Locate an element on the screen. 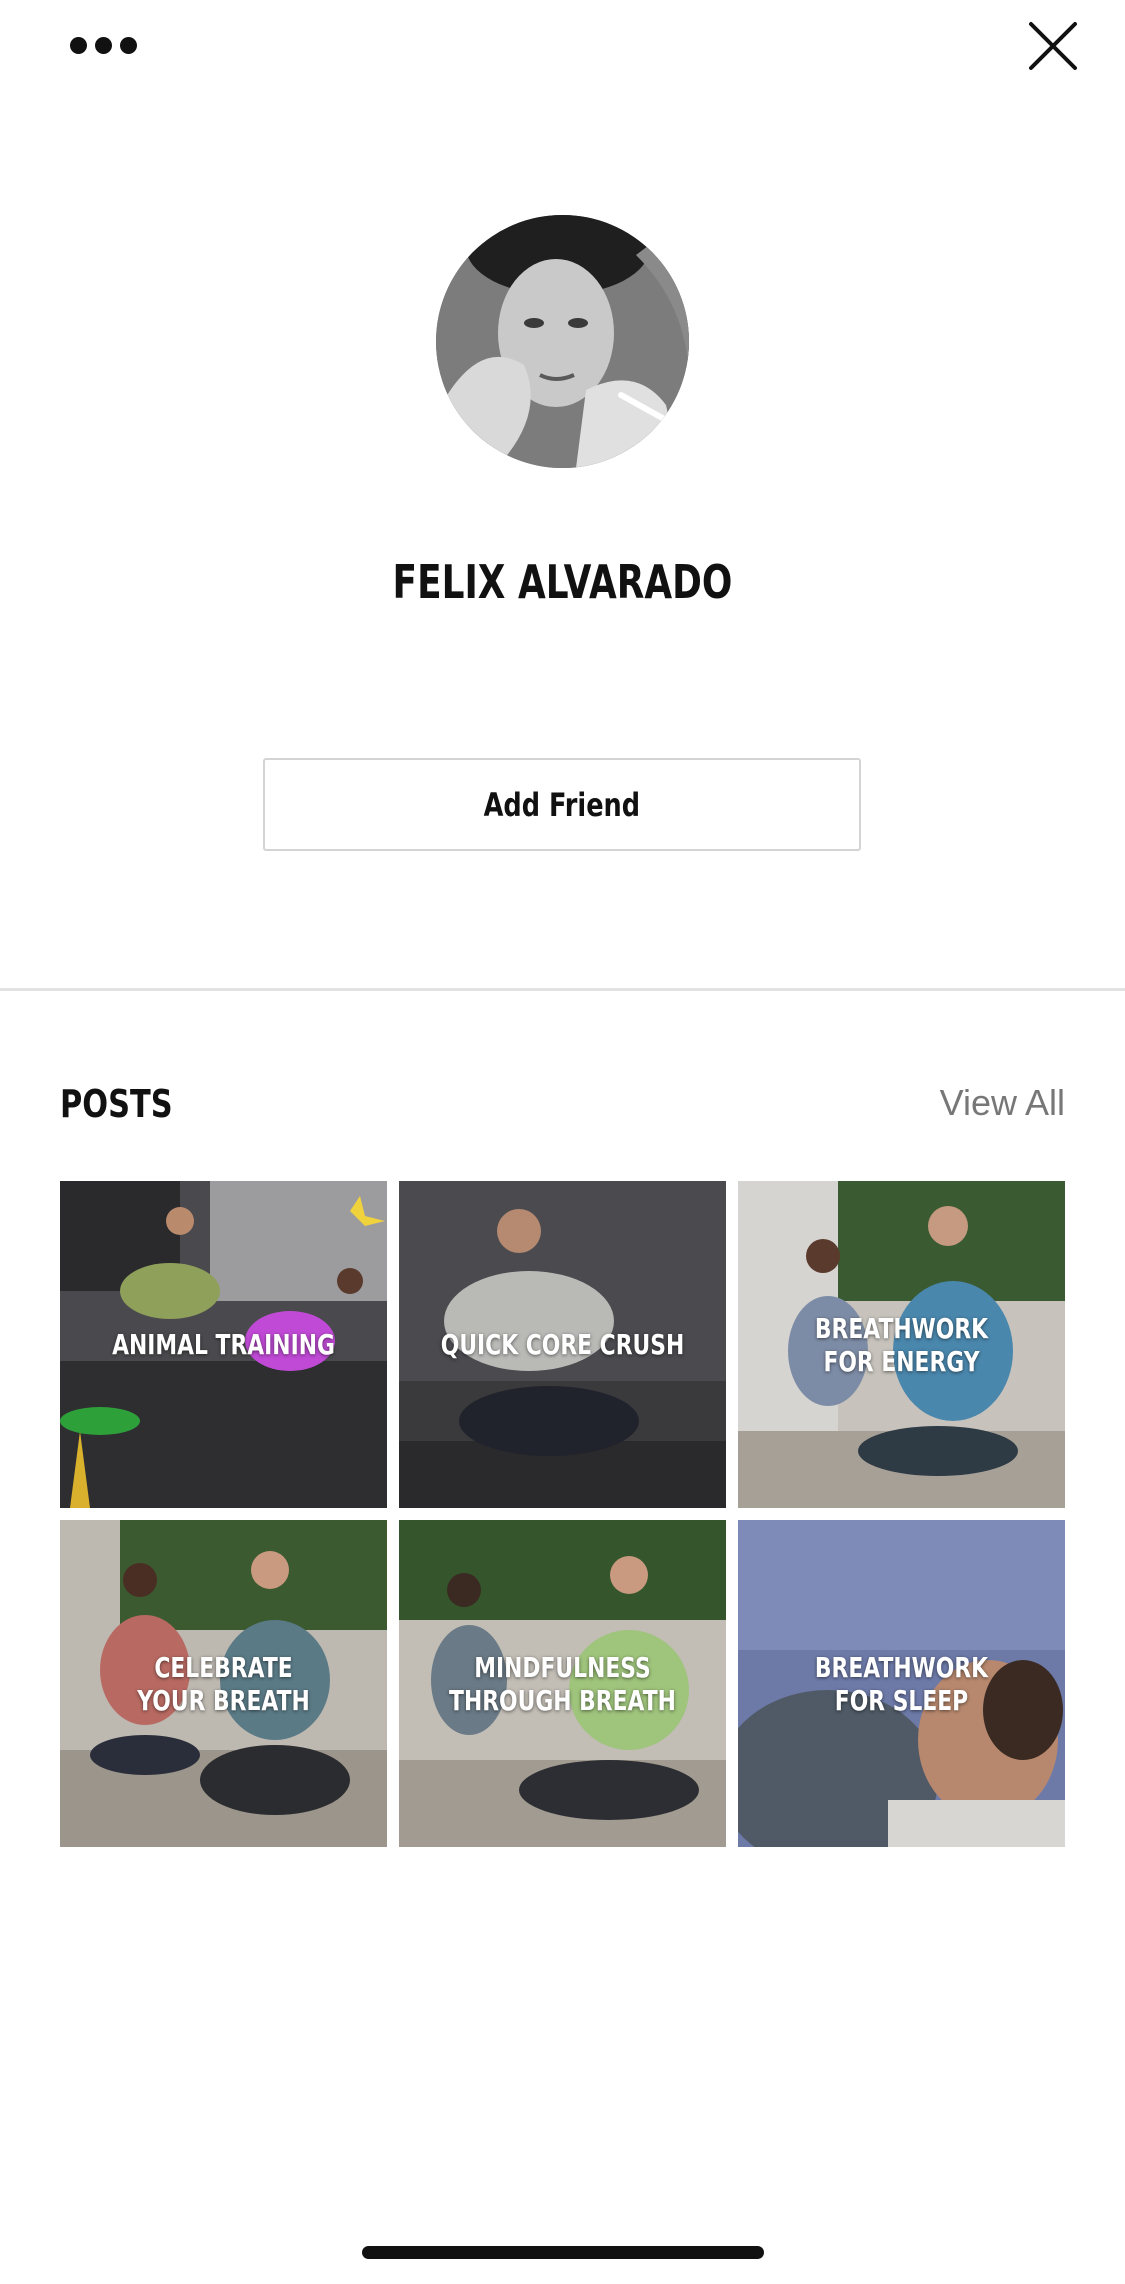 The width and height of the screenshot is (1125, 2284). top-bar is located at coordinates (562, 55).